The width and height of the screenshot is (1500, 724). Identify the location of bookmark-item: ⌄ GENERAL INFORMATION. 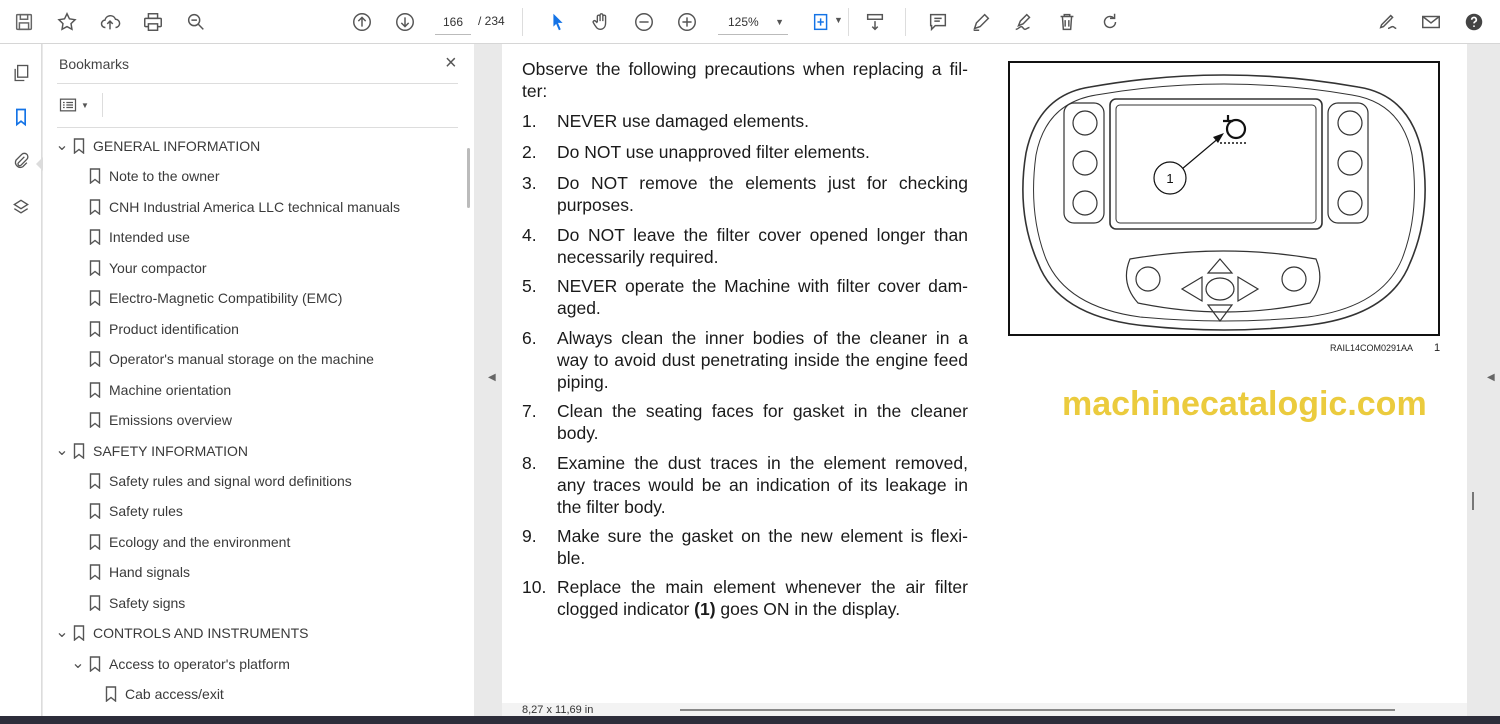
(157, 146).